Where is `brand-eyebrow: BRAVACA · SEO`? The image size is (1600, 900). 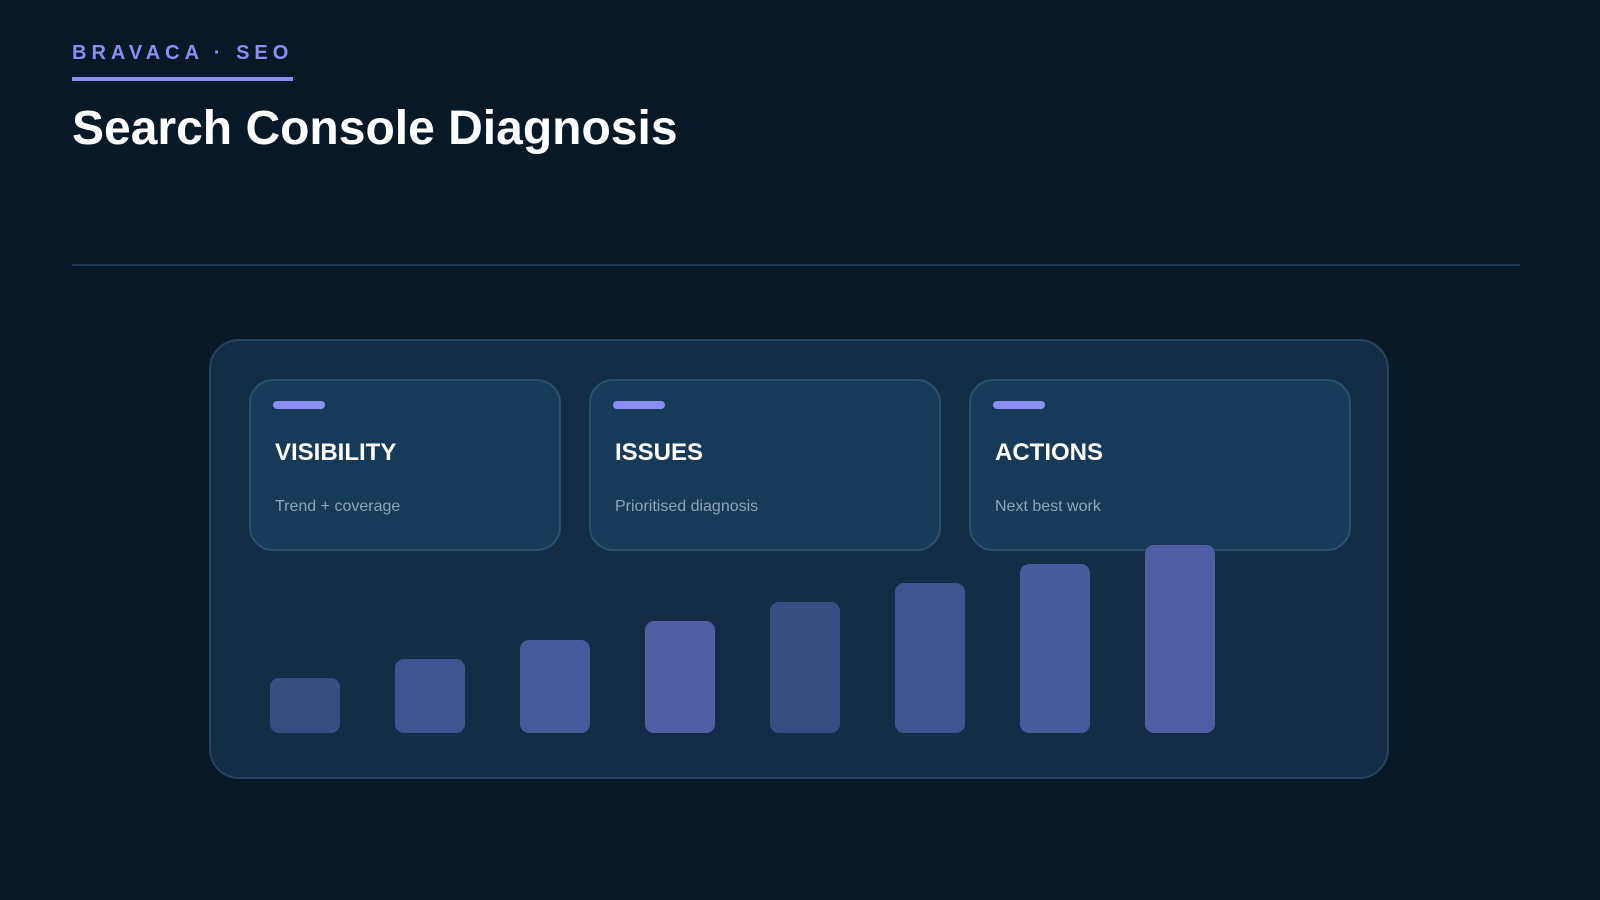 brand-eyebrow: BRAVACA · SEO is located at coordinates (183, 61).